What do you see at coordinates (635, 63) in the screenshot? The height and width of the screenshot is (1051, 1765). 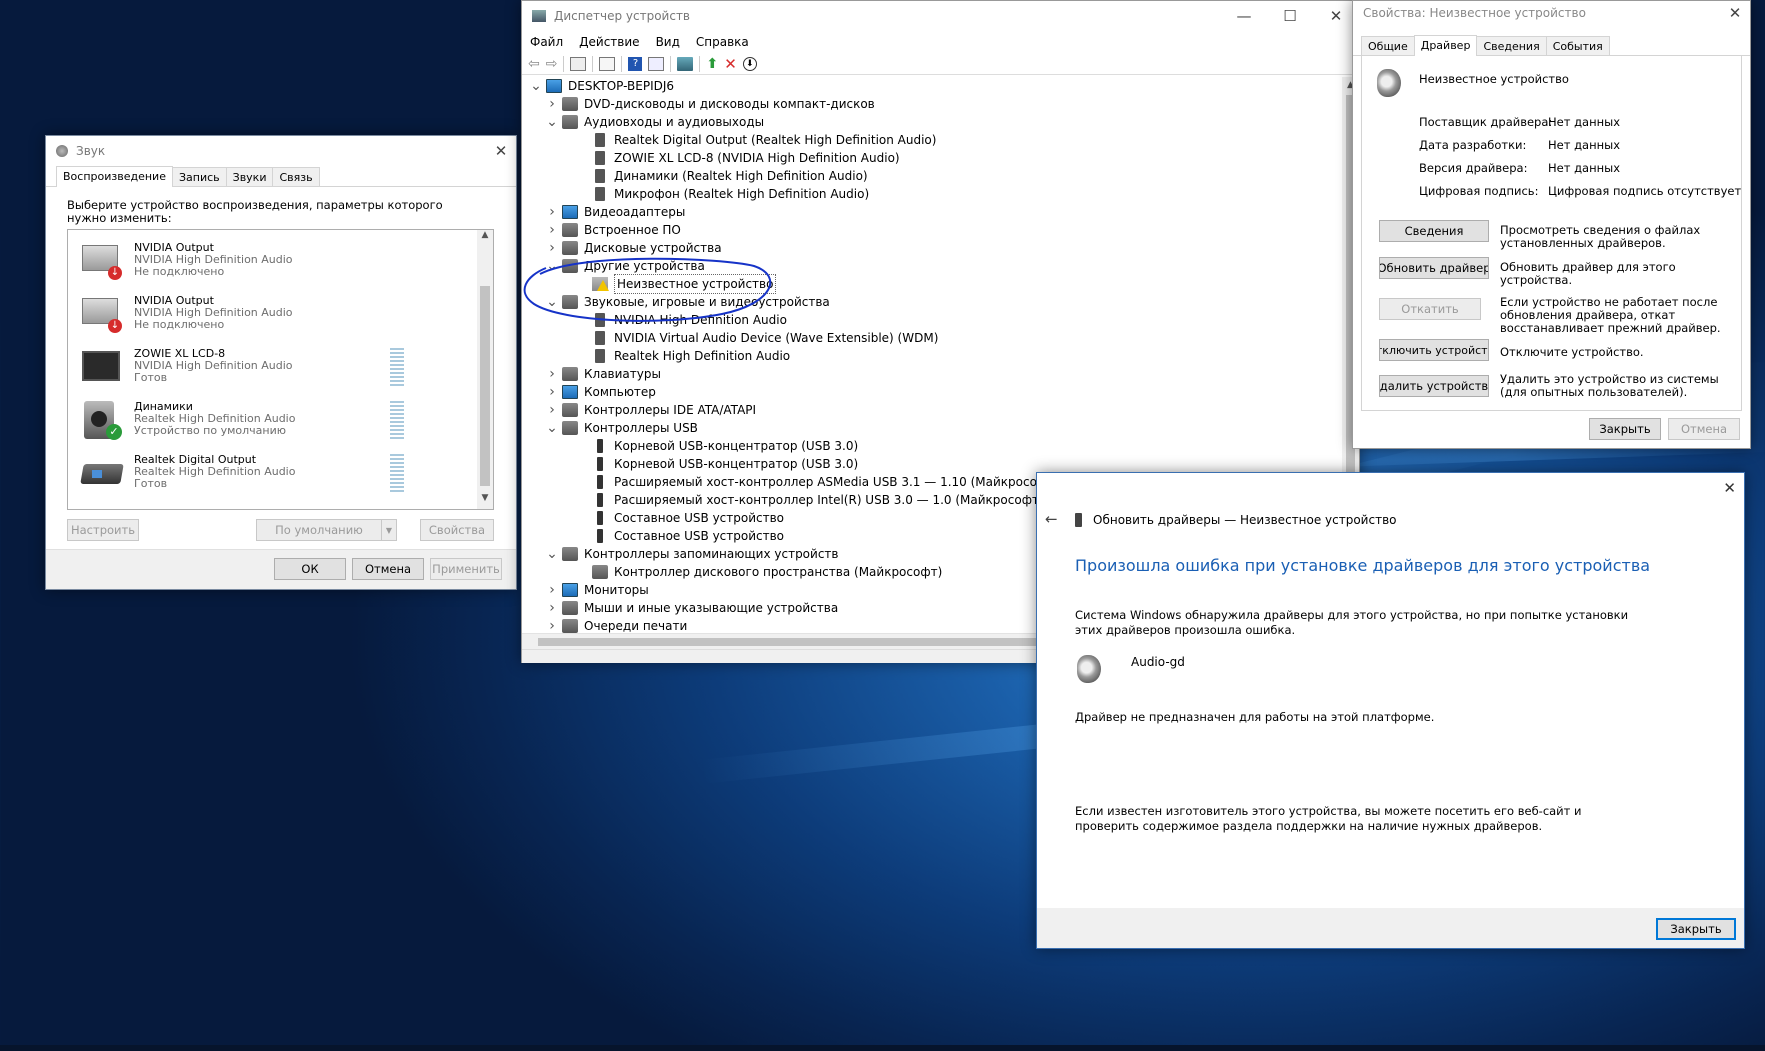 I see `help-icon: ?` at bounding box center [635, 63].